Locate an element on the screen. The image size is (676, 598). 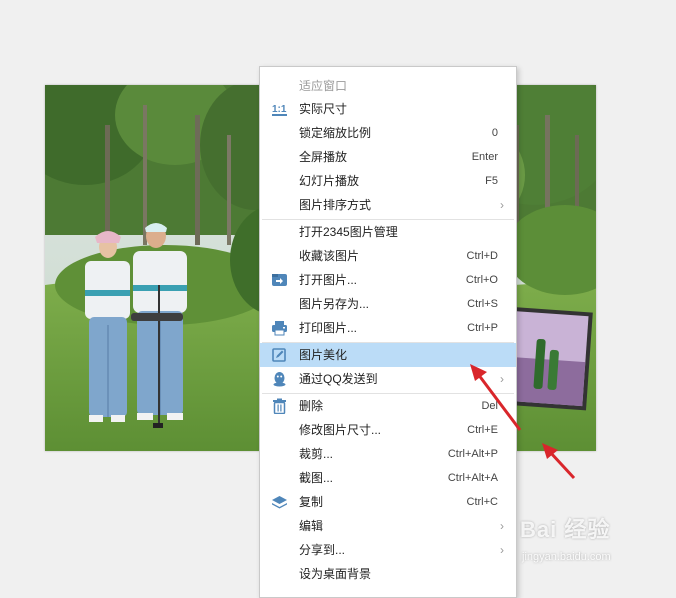
shortcut-text: Ctrl+Alt+A is located at coordinates (472, 478).